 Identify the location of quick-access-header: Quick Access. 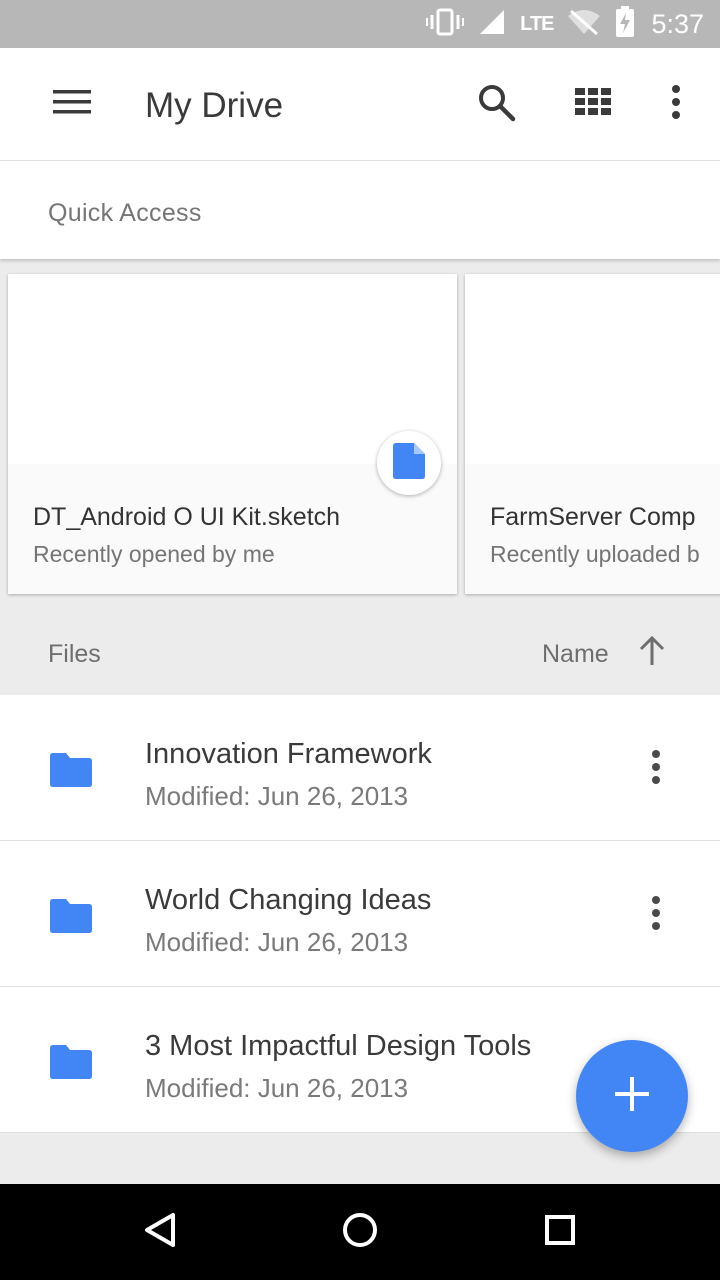
(360, 210).